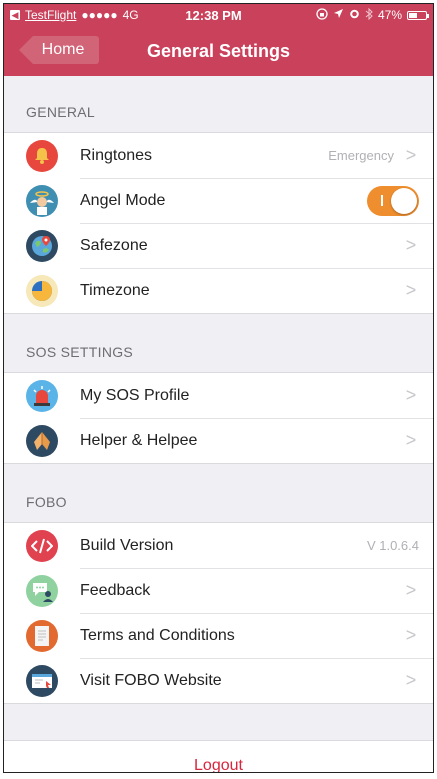 The width and height of the screenshot is (437, 779). Describe the element at coordinates (46, 502) in the screenshot. I see `section-header-fobo: FOBO` at that location.